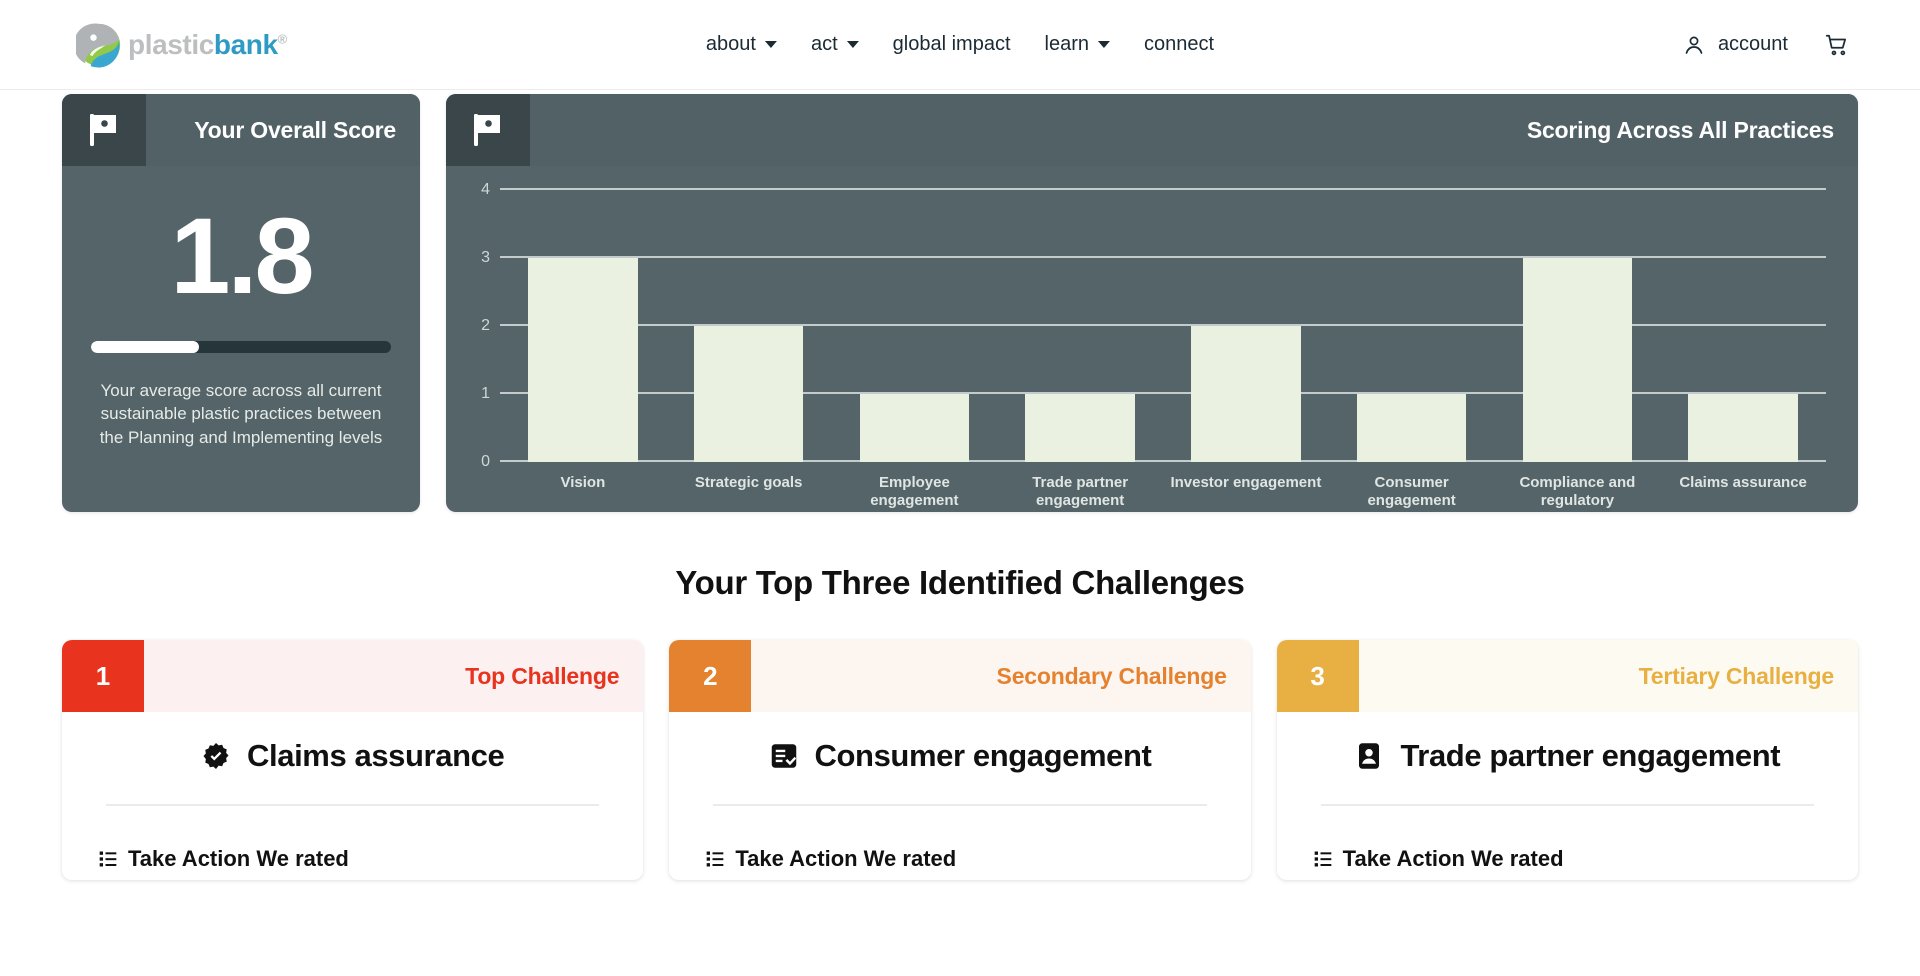 This screenshot has width=1920, height=976. I want to click on nav-item-act-label: act, so click(824, 44).